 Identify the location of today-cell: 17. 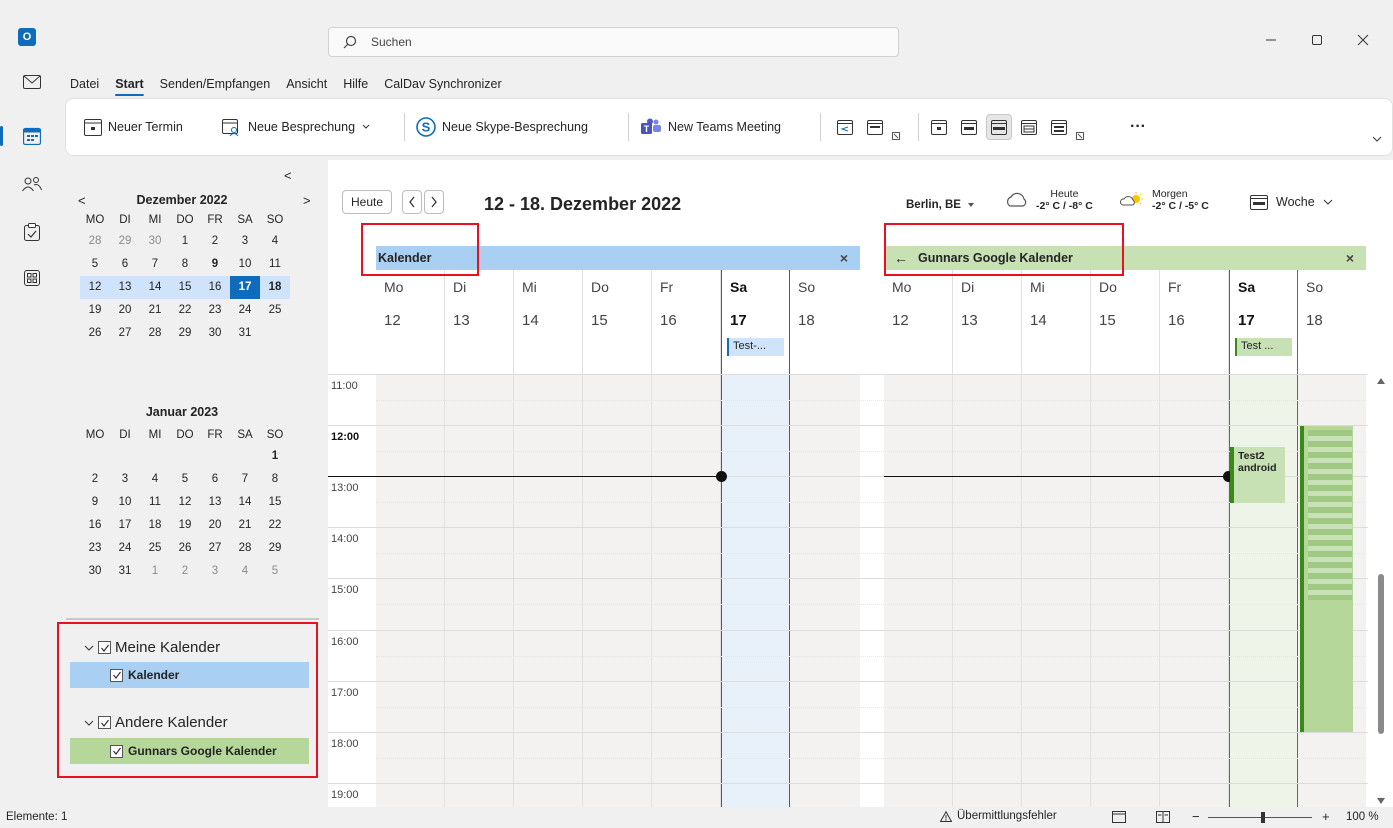
(245, 287).